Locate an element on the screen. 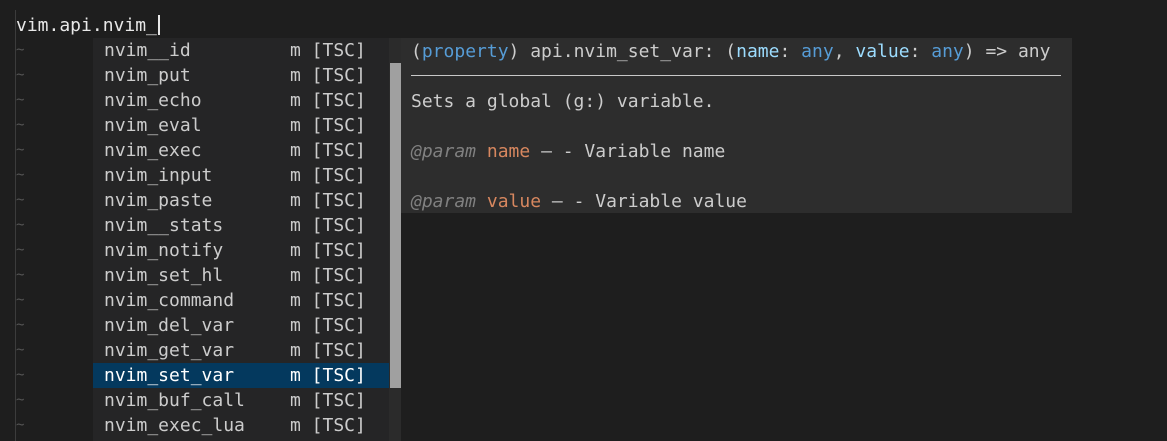 The image size is (1167, 441). completion-item-label: nvim__id is located at coordinates (147, 50).